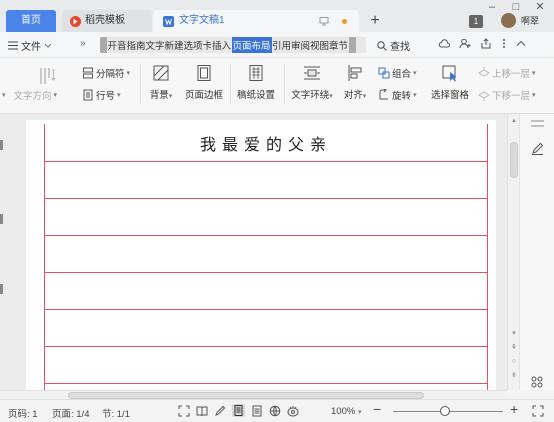 This screenshot has width=554, height=422. Describe the element at coordinates (13, 45) in the screenshot. I see `hamburger-icon` at that location.